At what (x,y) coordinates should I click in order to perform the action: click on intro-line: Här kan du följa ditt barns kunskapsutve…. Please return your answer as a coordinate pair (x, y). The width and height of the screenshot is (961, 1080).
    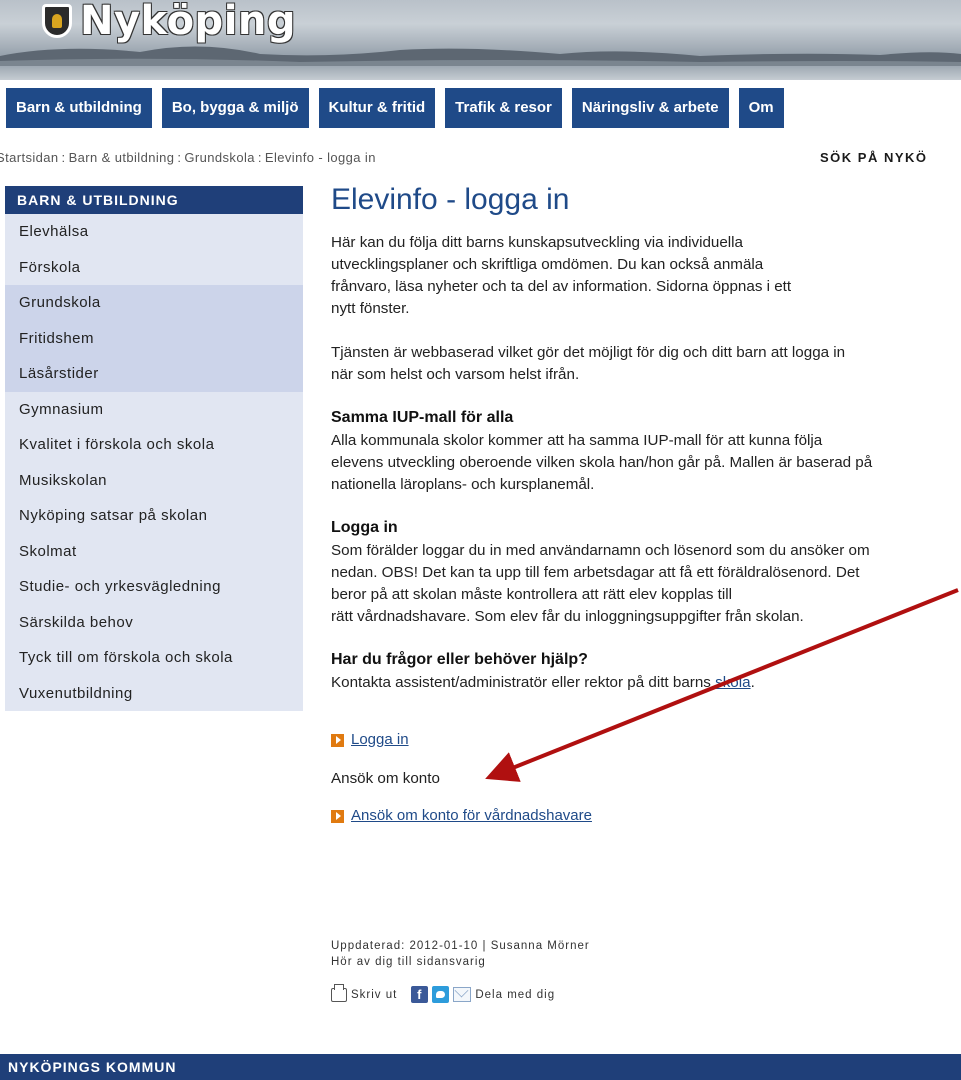
    Looking at the image, I should click on (537, 242).